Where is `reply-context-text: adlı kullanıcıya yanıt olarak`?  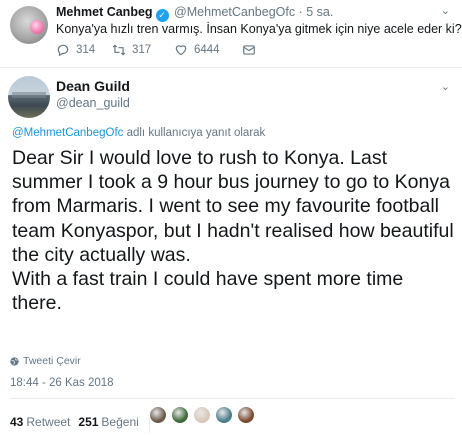 reply-context-text: adlı kullanıcıya yanıt olarak is located at coordinates (194, 133).